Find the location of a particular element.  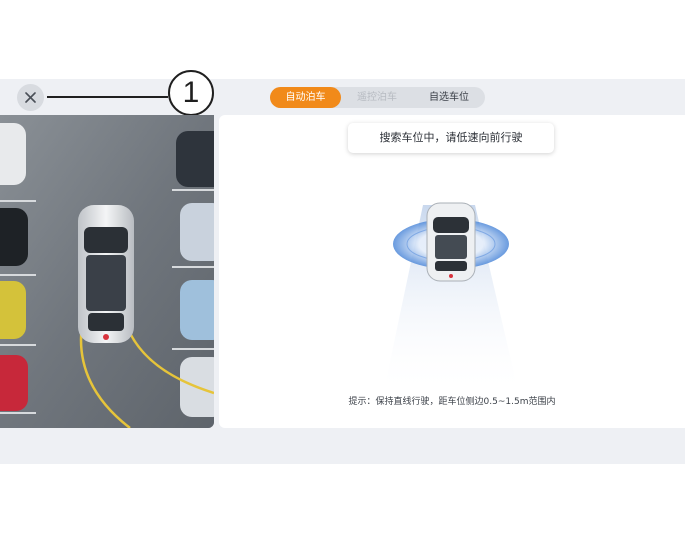

tab-select-space: 自选车位 is located at coordinates (449, 97).